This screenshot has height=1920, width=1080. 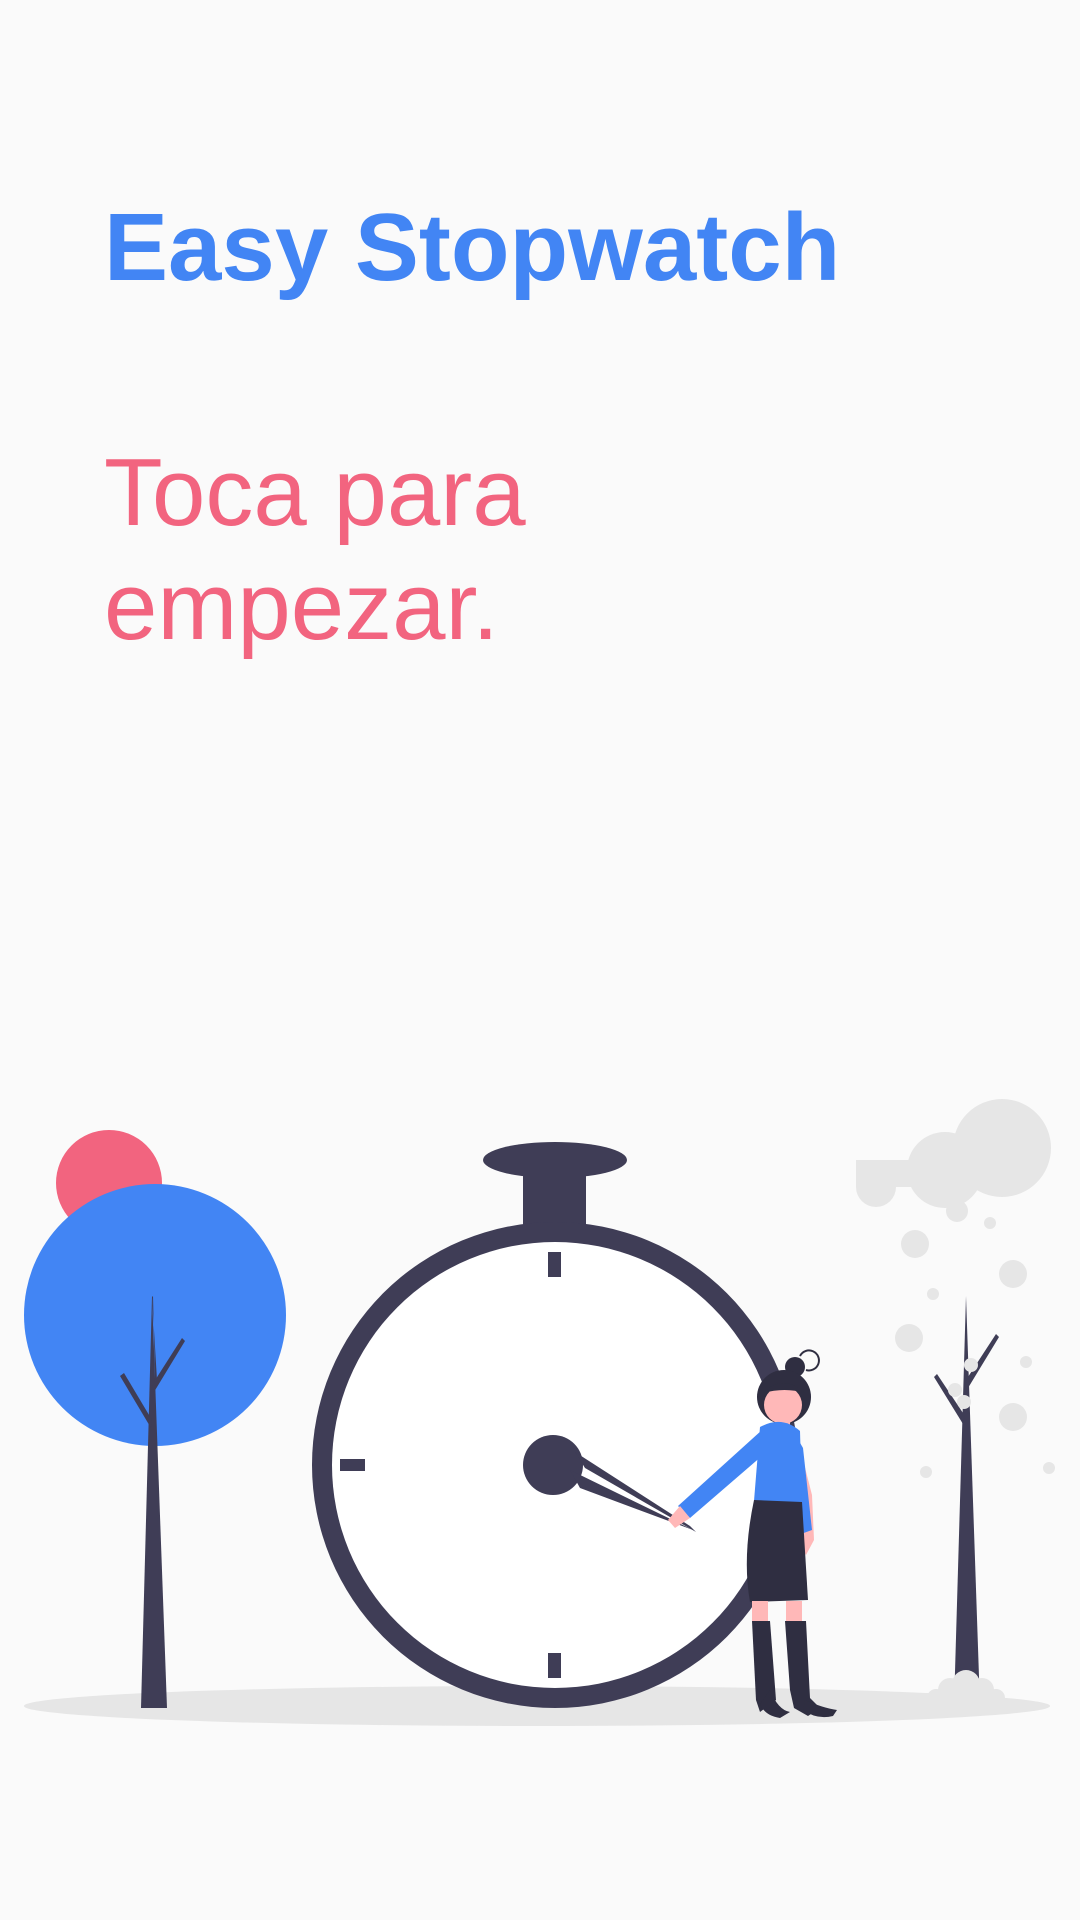 What do you see at coordinates (966, 1501) in the screenshot?
I see `bare-tree-icon` at bounding box center [966, 1501].